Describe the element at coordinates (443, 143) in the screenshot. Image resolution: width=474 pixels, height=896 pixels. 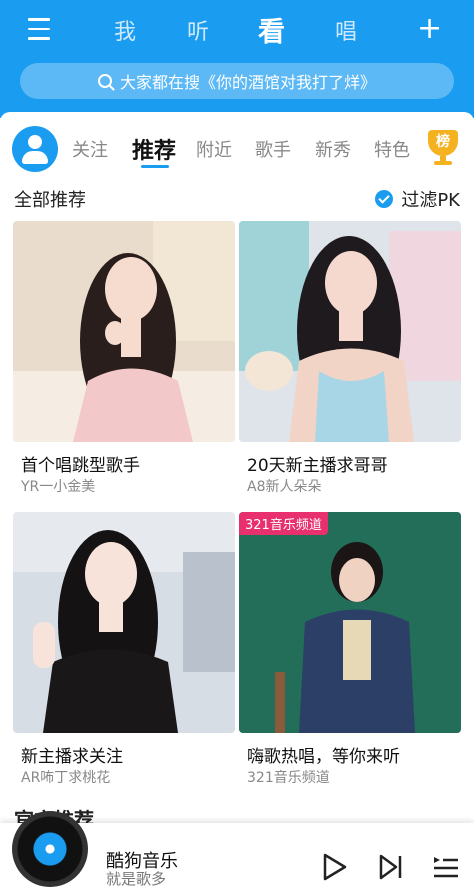
I see `rank-badge-label: 榜` at that location.